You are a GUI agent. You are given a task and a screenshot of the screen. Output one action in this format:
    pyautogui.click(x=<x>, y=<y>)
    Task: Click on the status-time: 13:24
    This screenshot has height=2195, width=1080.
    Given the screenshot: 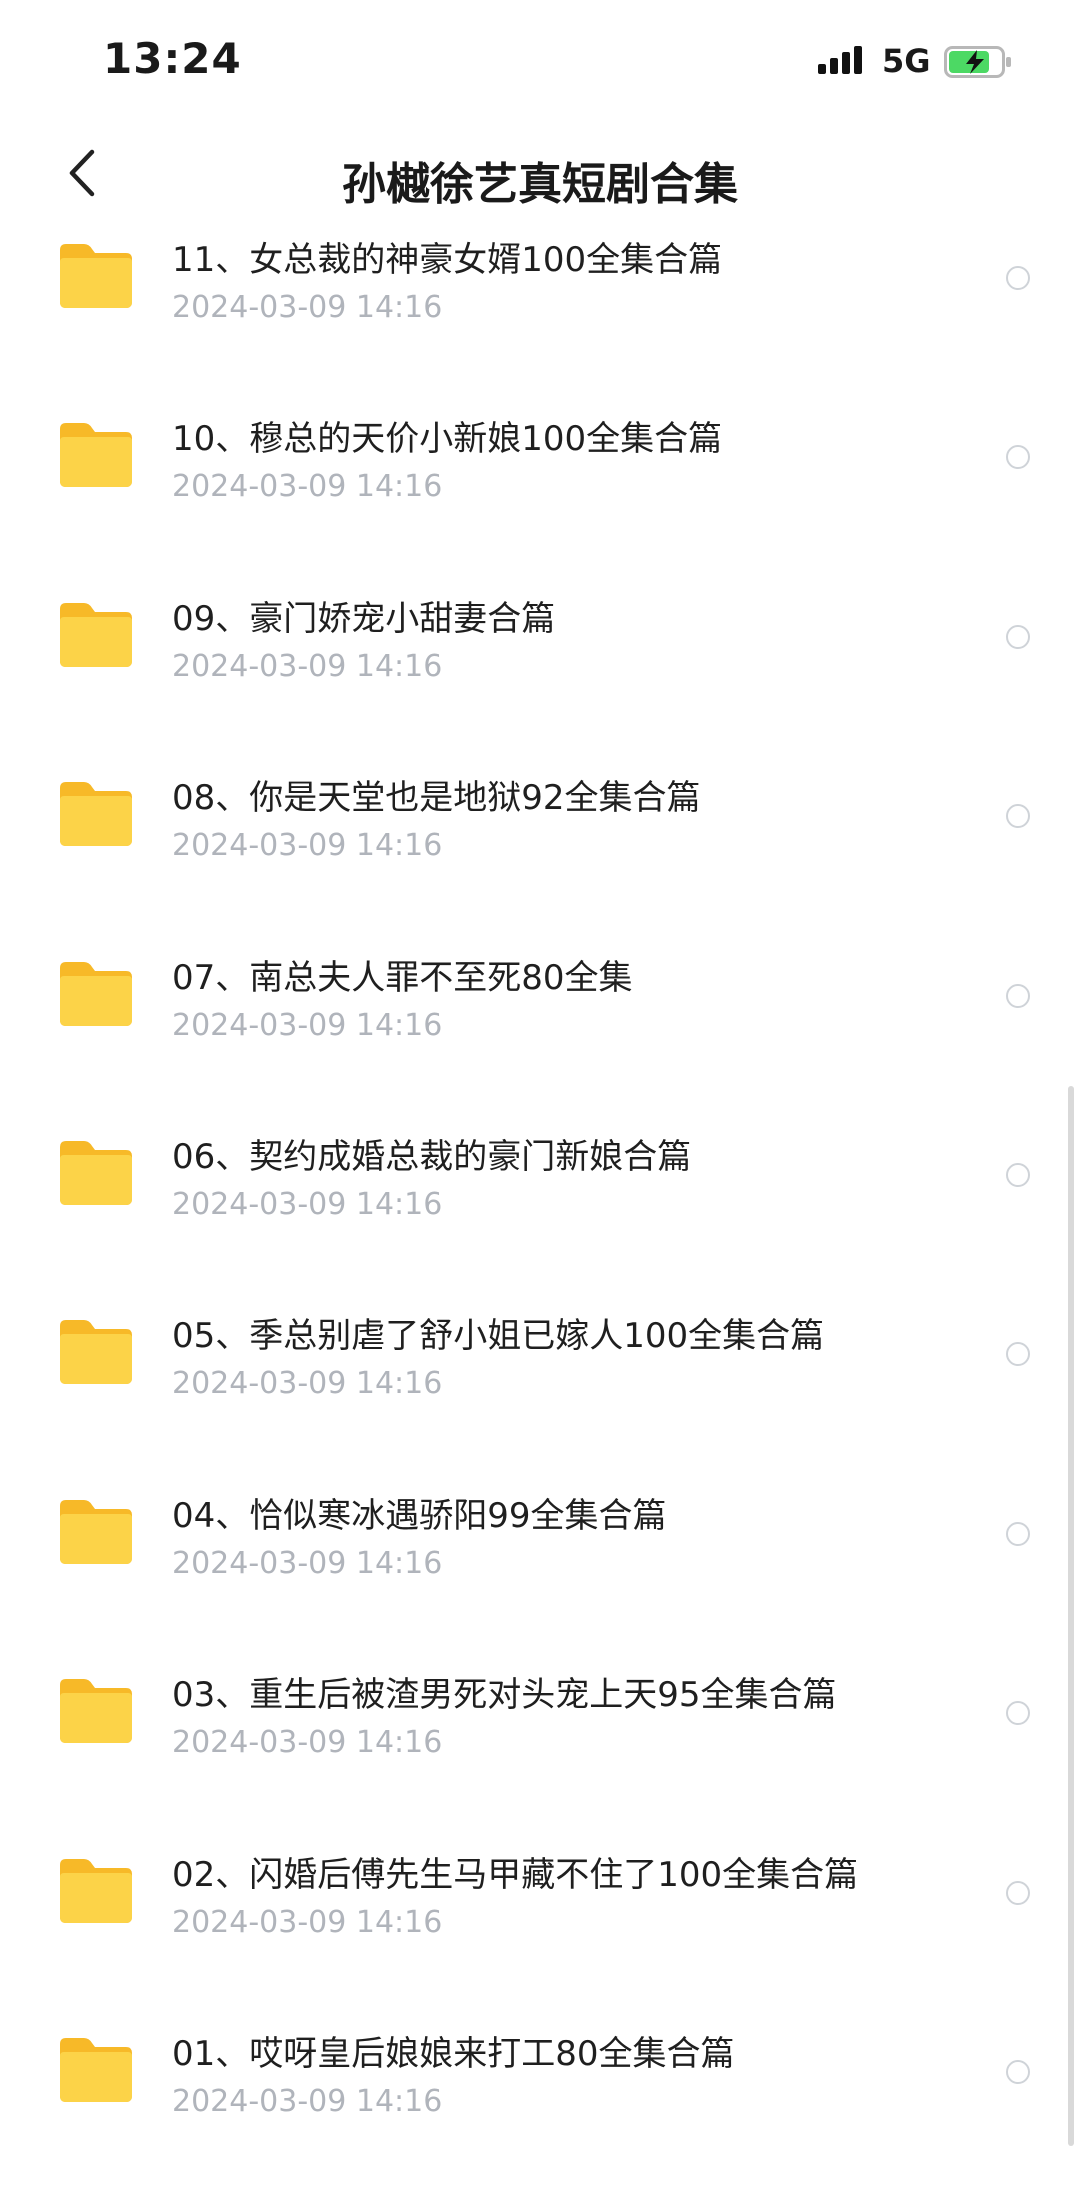 What is the action you would take?
    pyautogui.click(x=172, y=58)
    